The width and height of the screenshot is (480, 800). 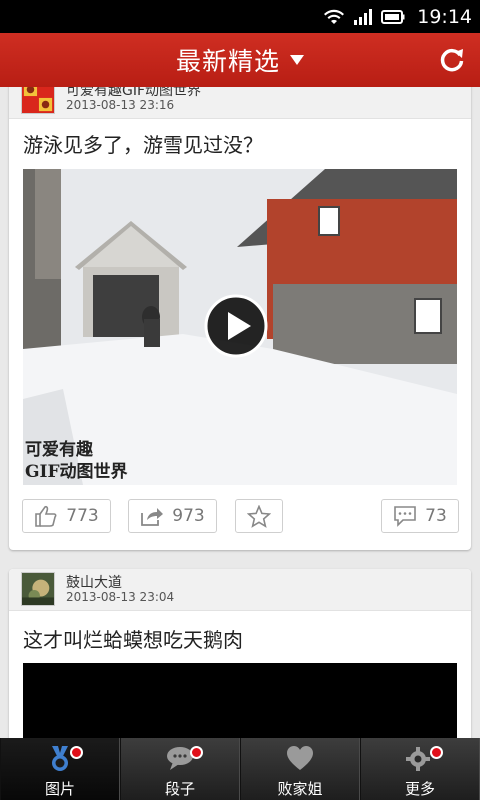 I want to click on like-button: 773, so click(x=66, y=516).